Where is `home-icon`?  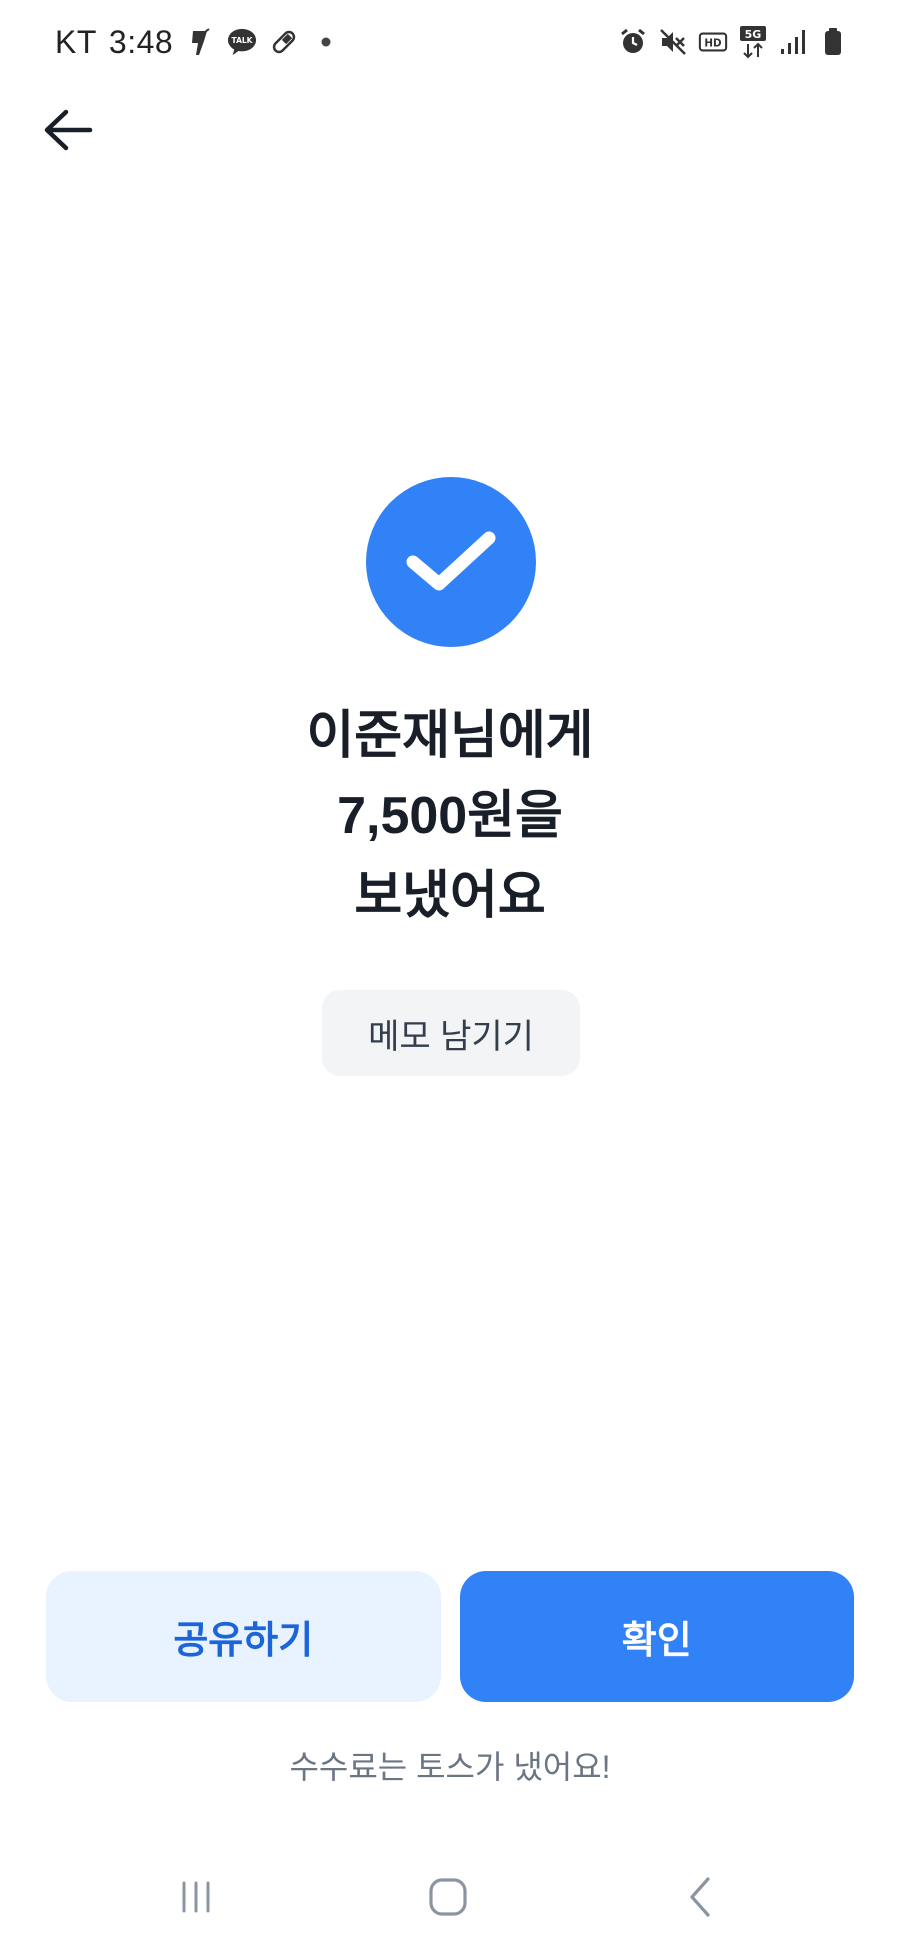 home-icon is located at coordinates (448, 1897).